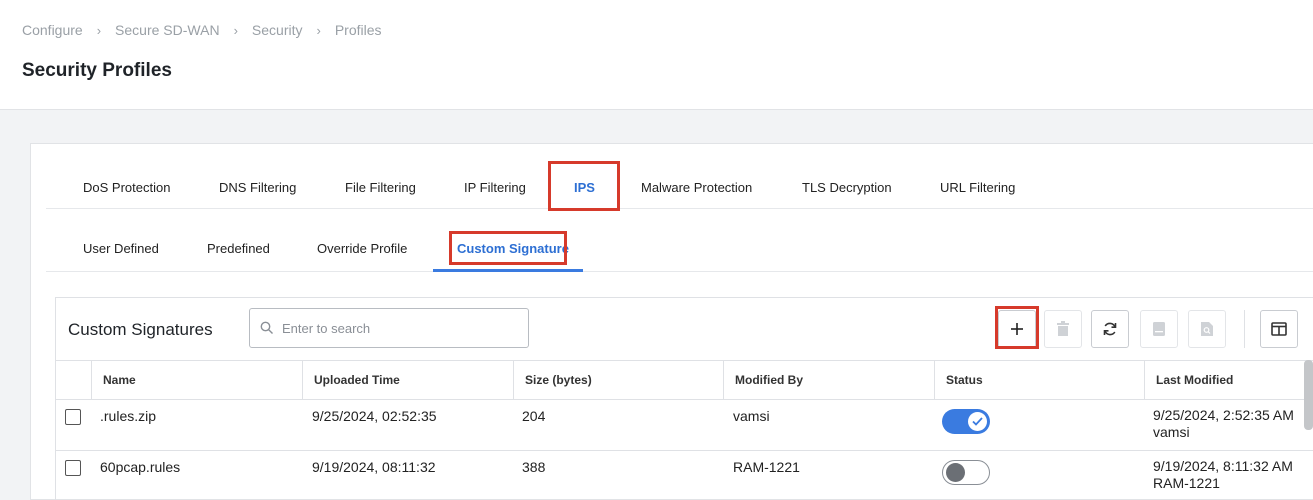 This screenshot has height=500, width=1313. What do you see at coordinates (1228, 380) in the screenshot?
I see `column-header-last-modified: Last Modified` at bounding box center [1228, 380].